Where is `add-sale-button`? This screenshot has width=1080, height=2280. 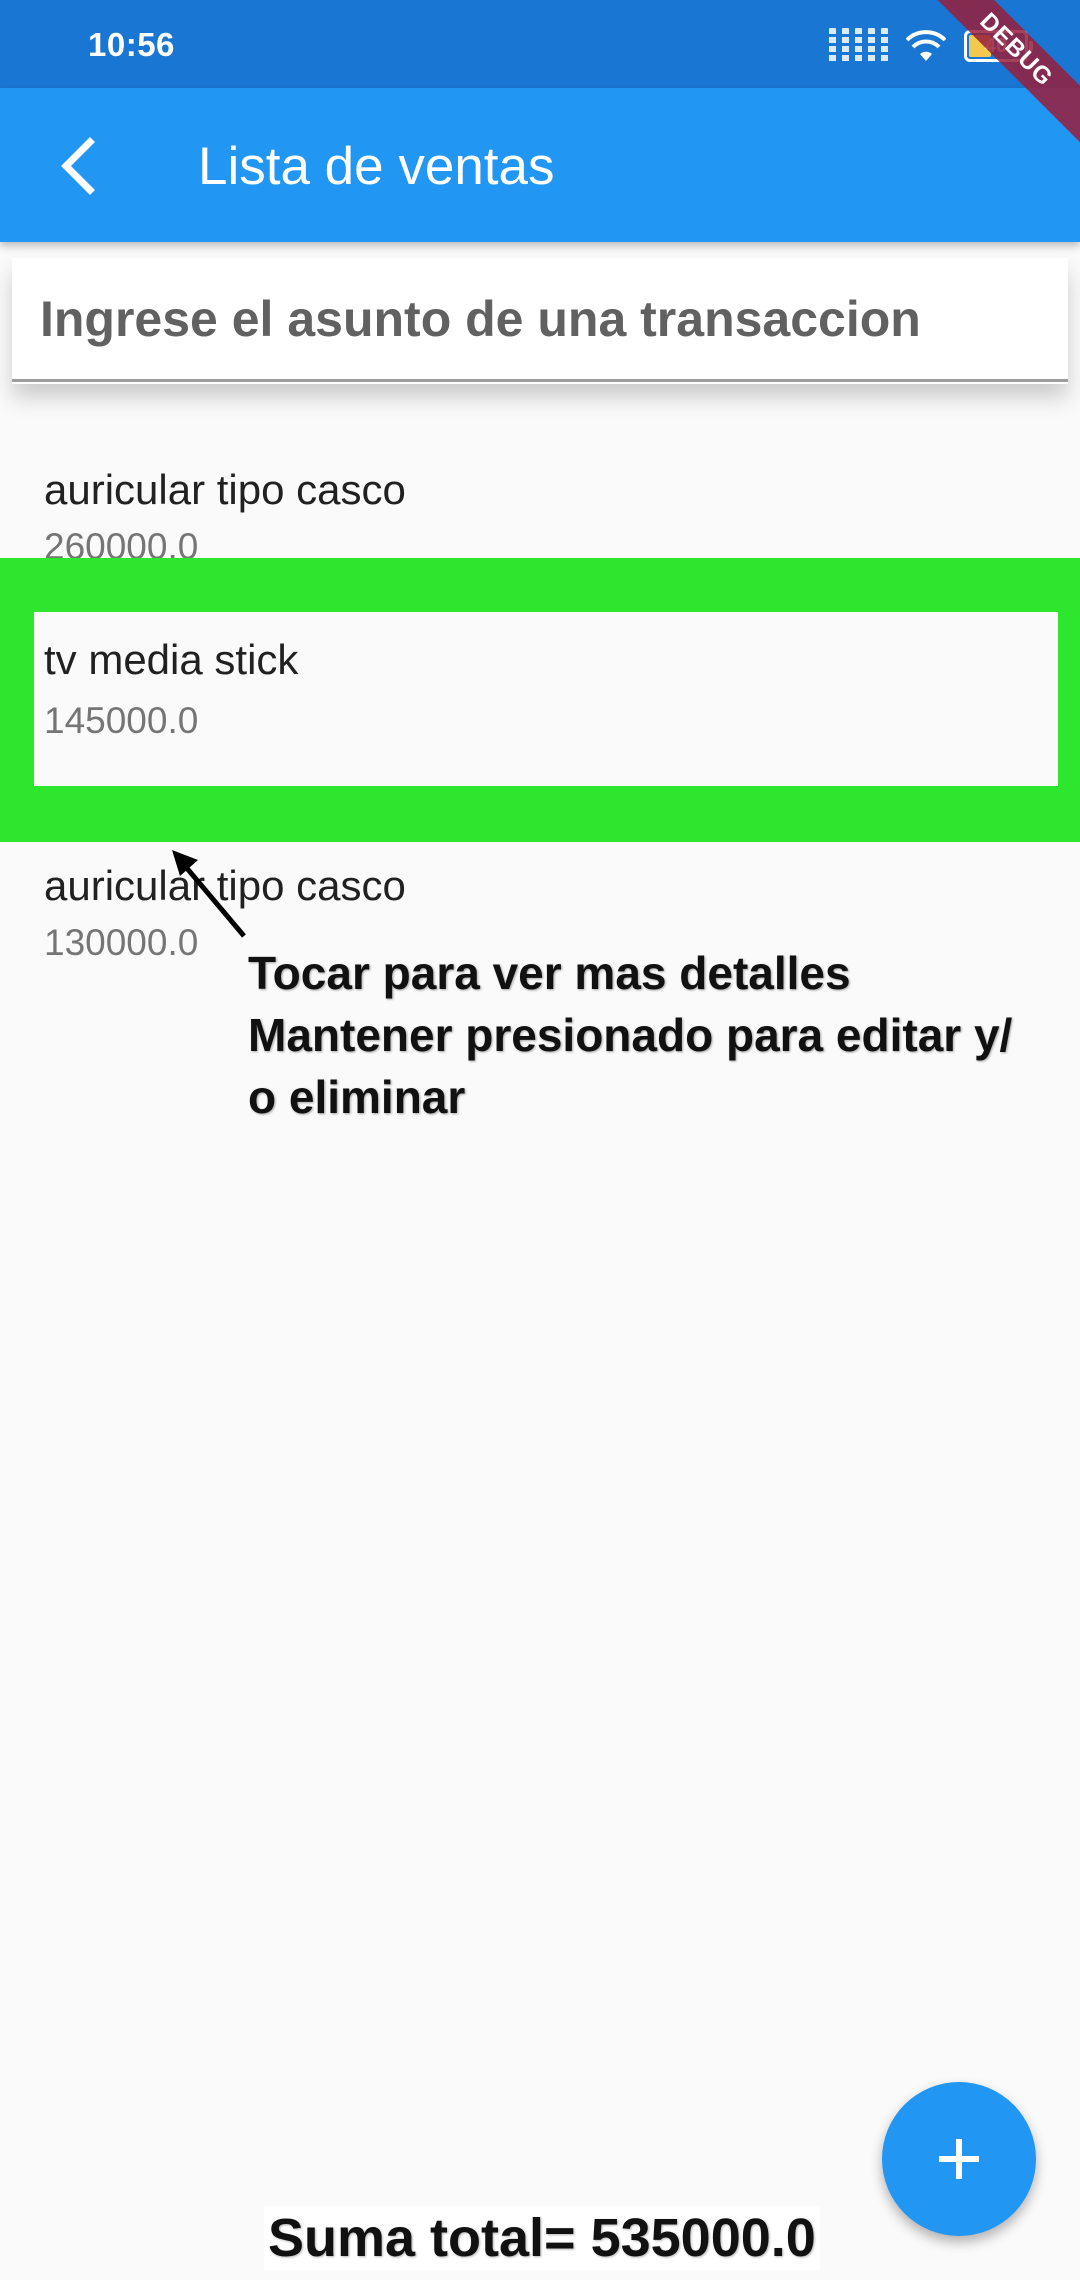
add-sale-button is located at coordinates (959, 2159).